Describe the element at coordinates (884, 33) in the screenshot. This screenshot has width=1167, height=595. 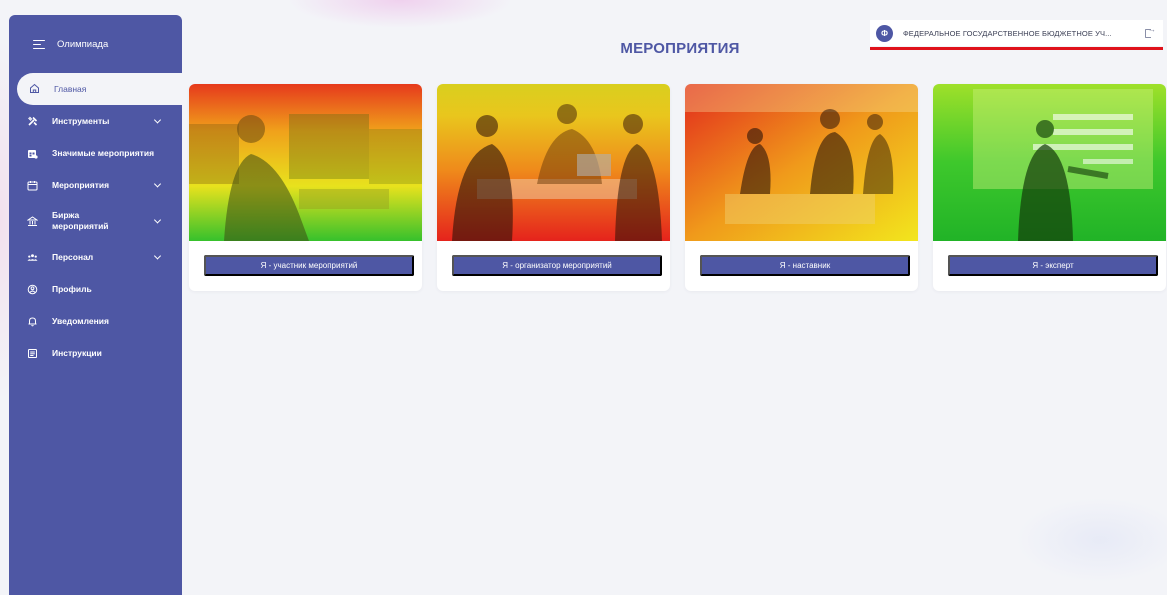
I see `org-avatar: Ф` at that location.